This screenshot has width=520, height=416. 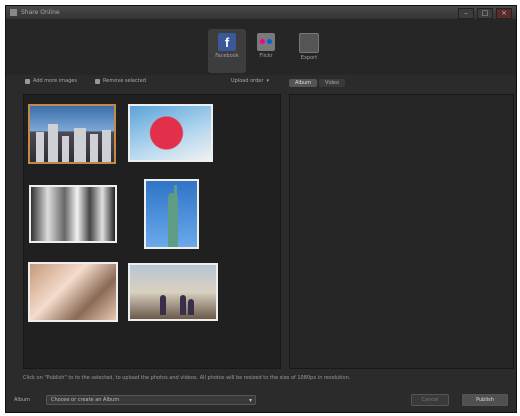 I want to click on remove-selected-button: Remove selected, so click(x=120, y=81).